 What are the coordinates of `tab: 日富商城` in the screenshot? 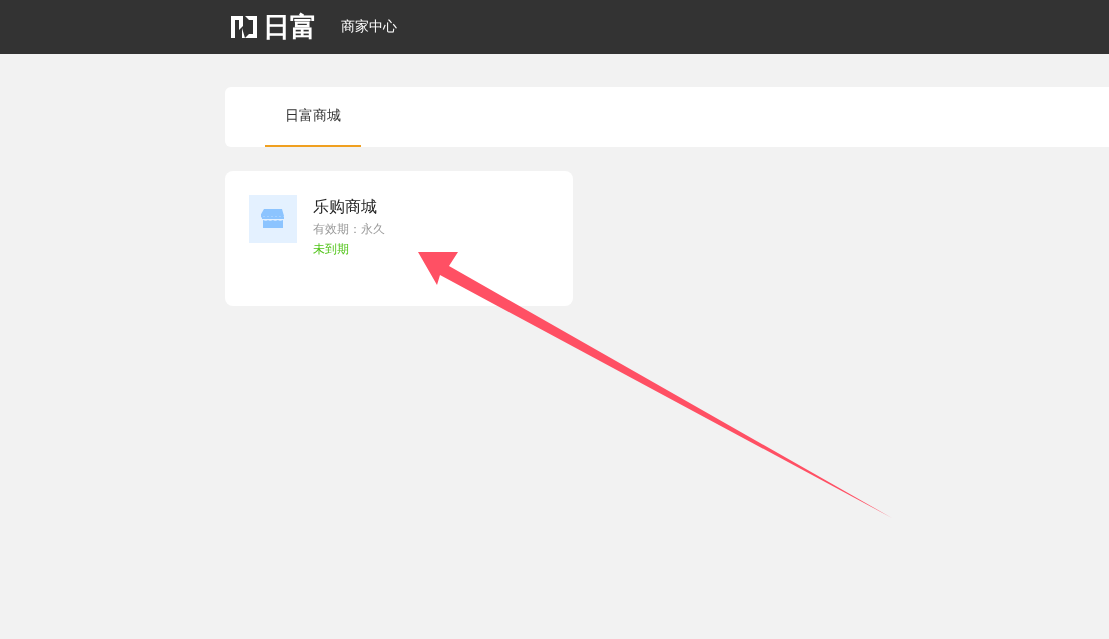 It's located at (313, 117).